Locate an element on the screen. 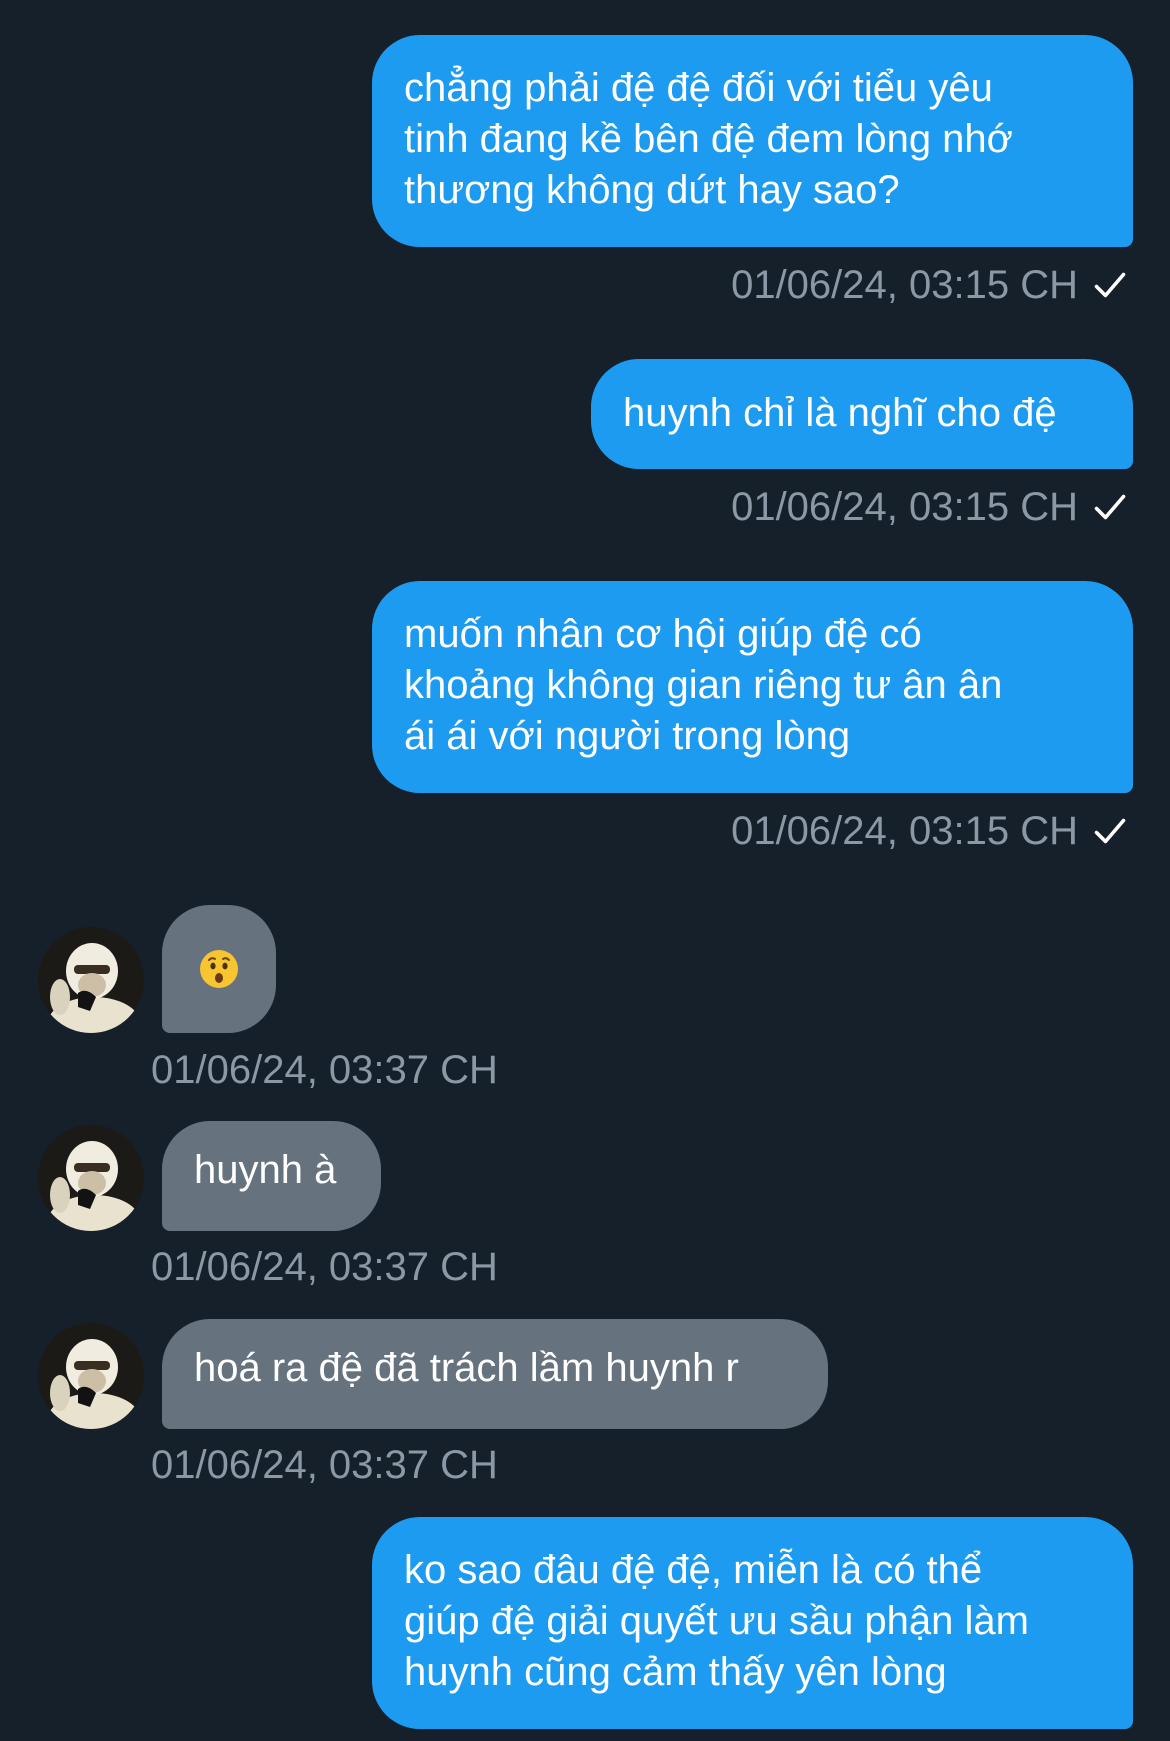 The height and width of the screenshot is (1741, 1170). hushed-face-emoji is located at coordinates (219, 969).